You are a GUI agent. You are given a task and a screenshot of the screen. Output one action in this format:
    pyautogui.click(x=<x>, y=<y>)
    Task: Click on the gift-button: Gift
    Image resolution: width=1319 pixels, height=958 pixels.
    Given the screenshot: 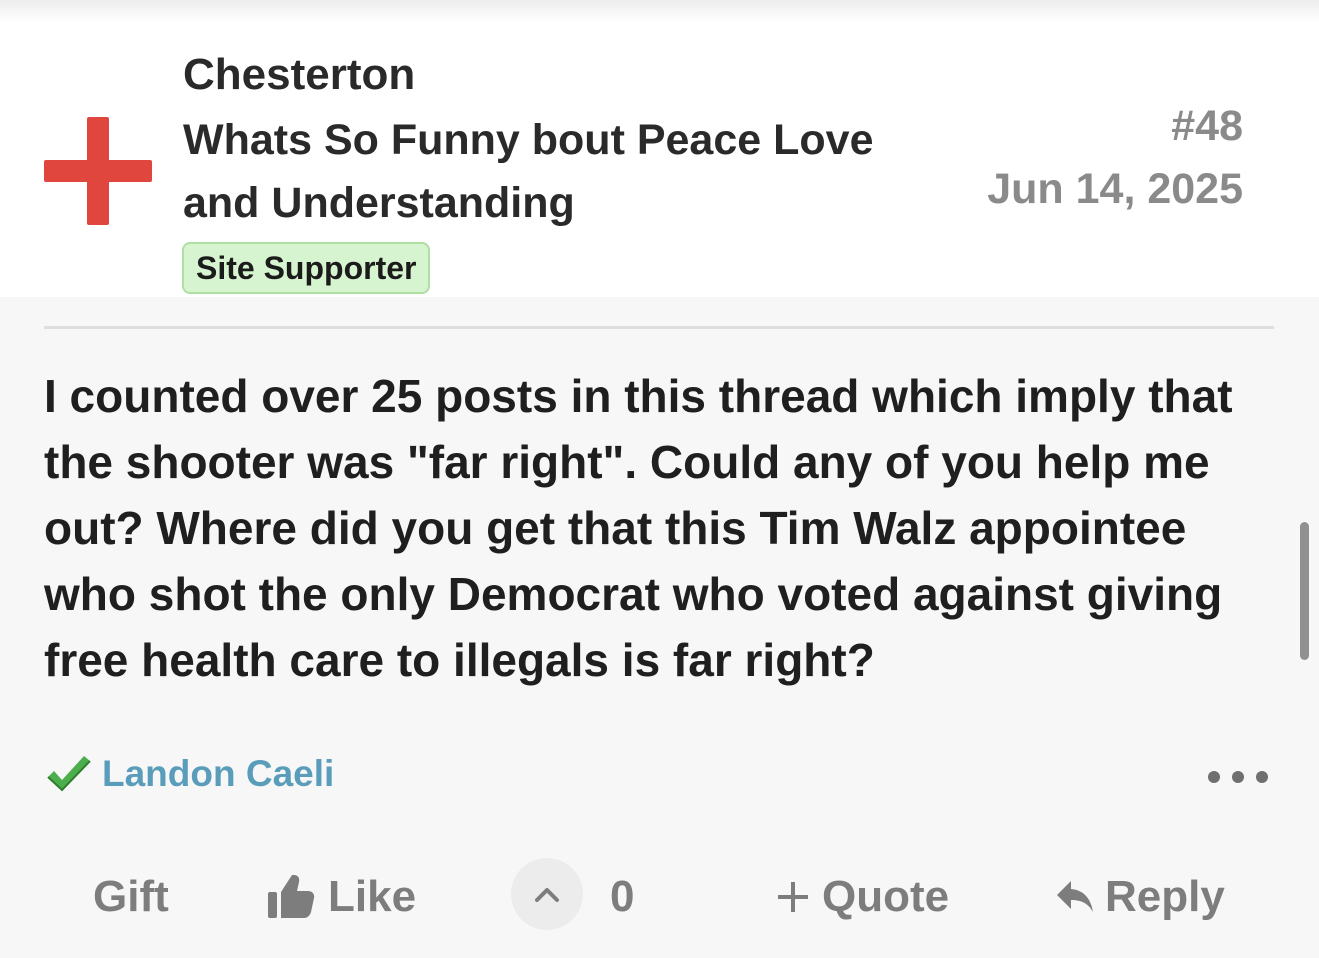 What is the action you would take?
    pyautogui.click(x=131, y=897)
    